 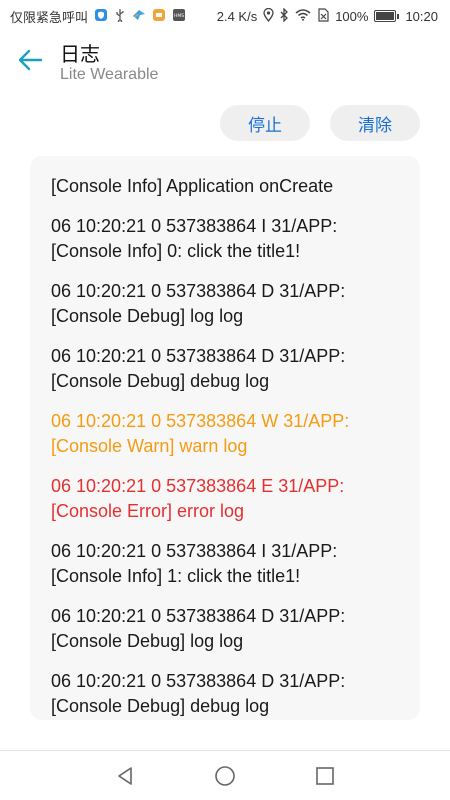 I want to click on nav-back-button, so click(x=125, y=776).